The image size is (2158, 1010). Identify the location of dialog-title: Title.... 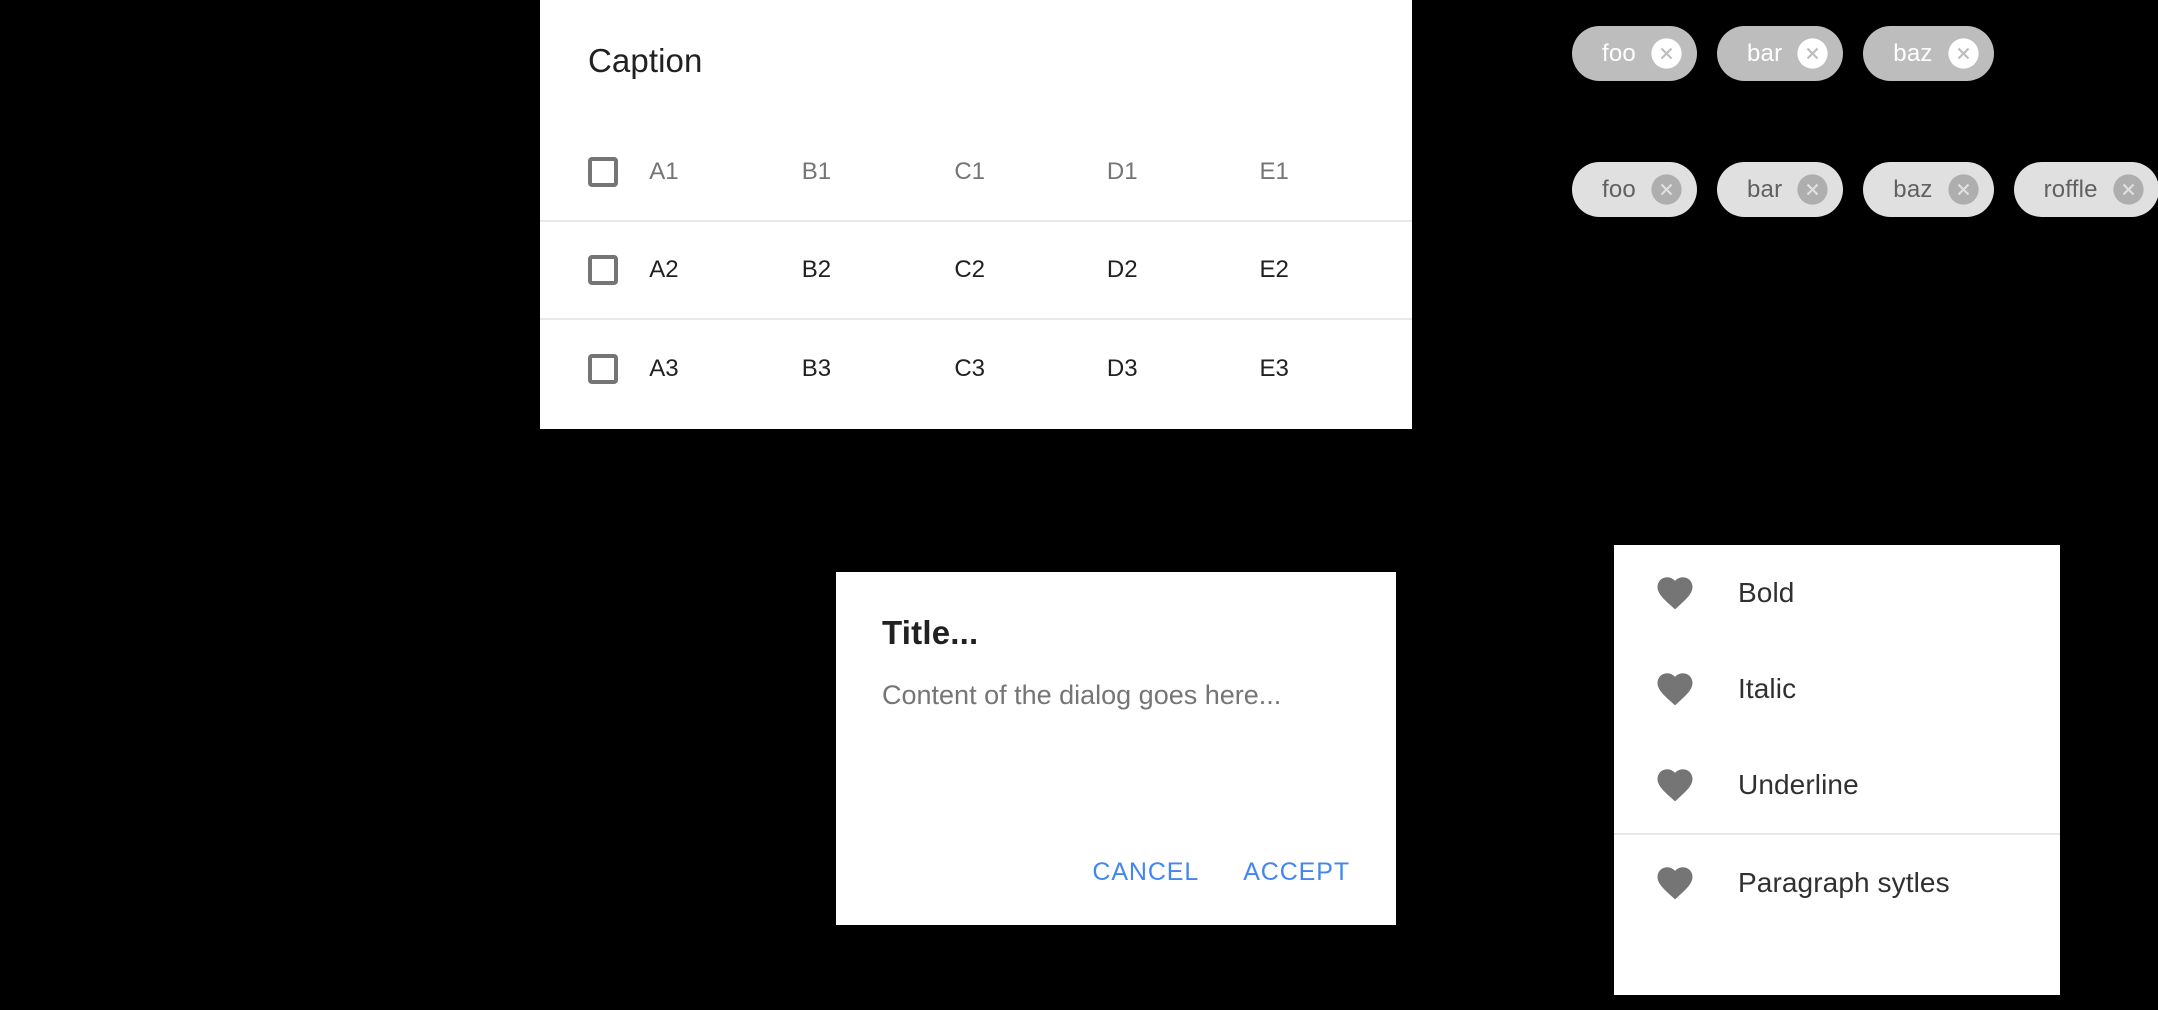
(930, 632).